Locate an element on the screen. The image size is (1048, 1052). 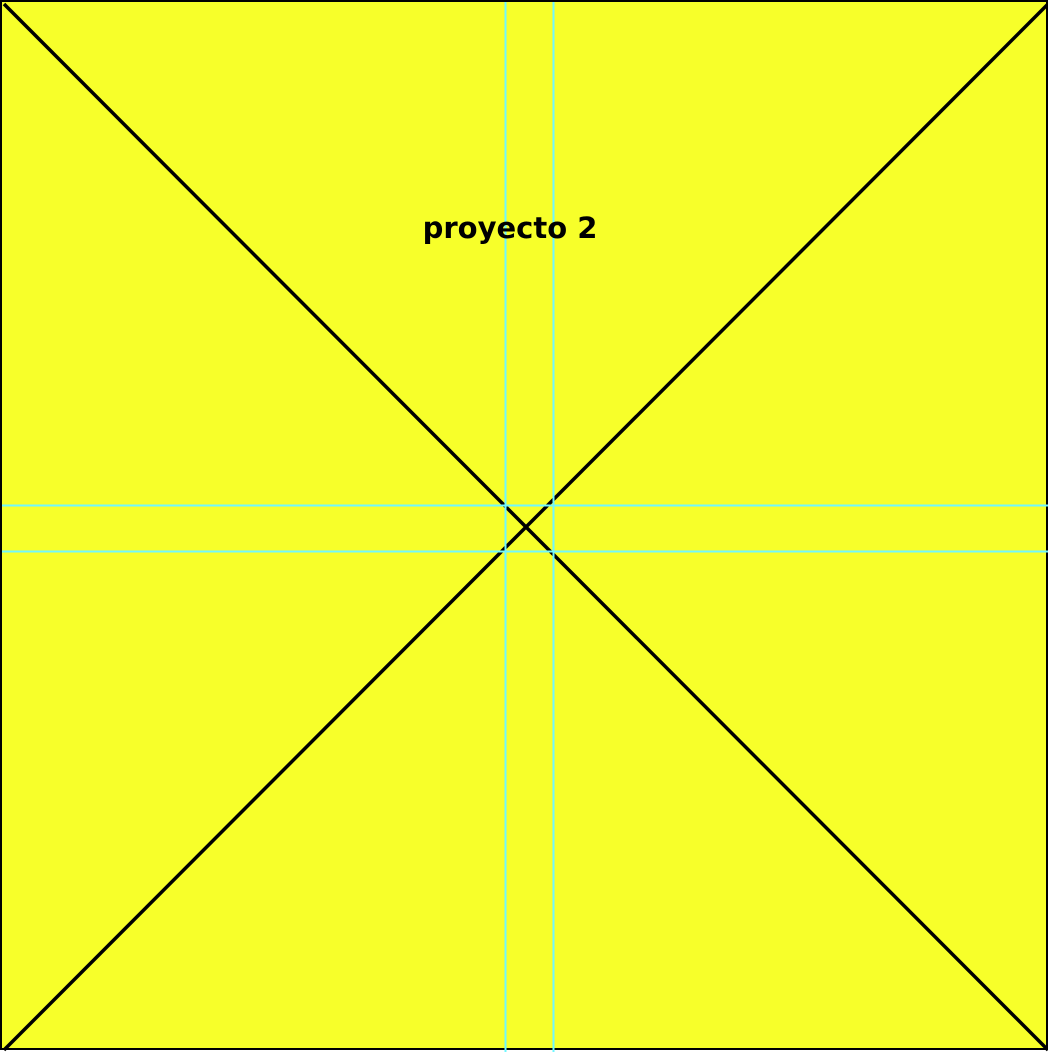
project-title: proyecto 2 is located at coordinates (510, 228).